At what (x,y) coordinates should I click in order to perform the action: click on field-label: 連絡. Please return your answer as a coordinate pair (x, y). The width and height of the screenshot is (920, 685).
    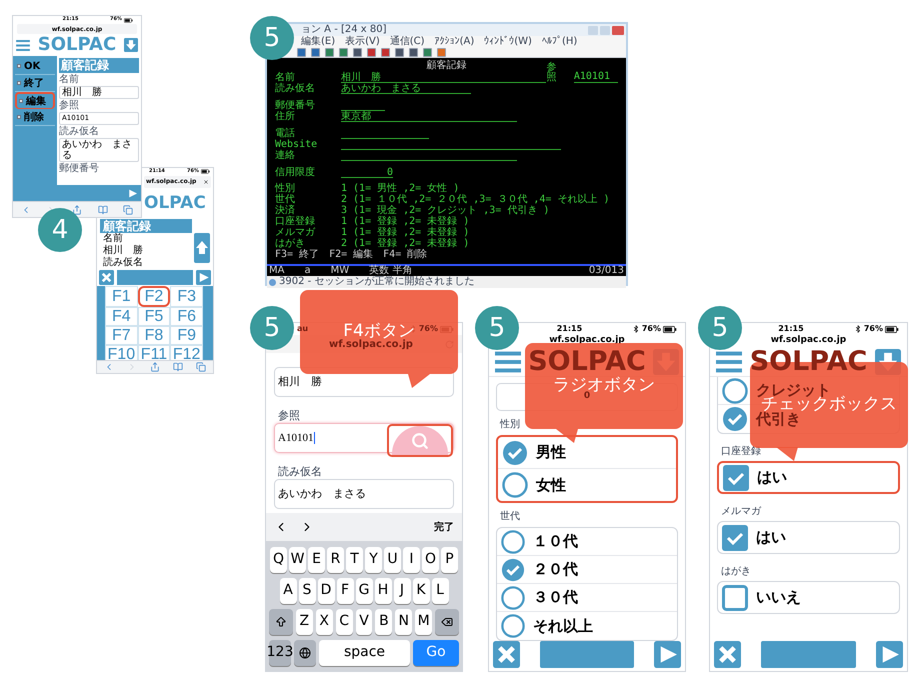
    Looking at the image, I should click on (285, 156).